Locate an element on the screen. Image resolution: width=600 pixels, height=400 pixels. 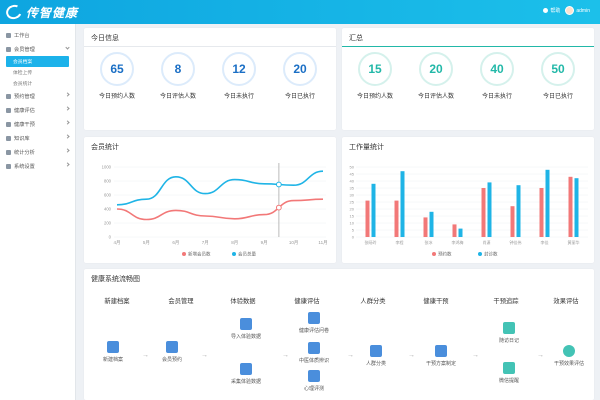
stat-value: 15 is located at coordinates (375, 69).